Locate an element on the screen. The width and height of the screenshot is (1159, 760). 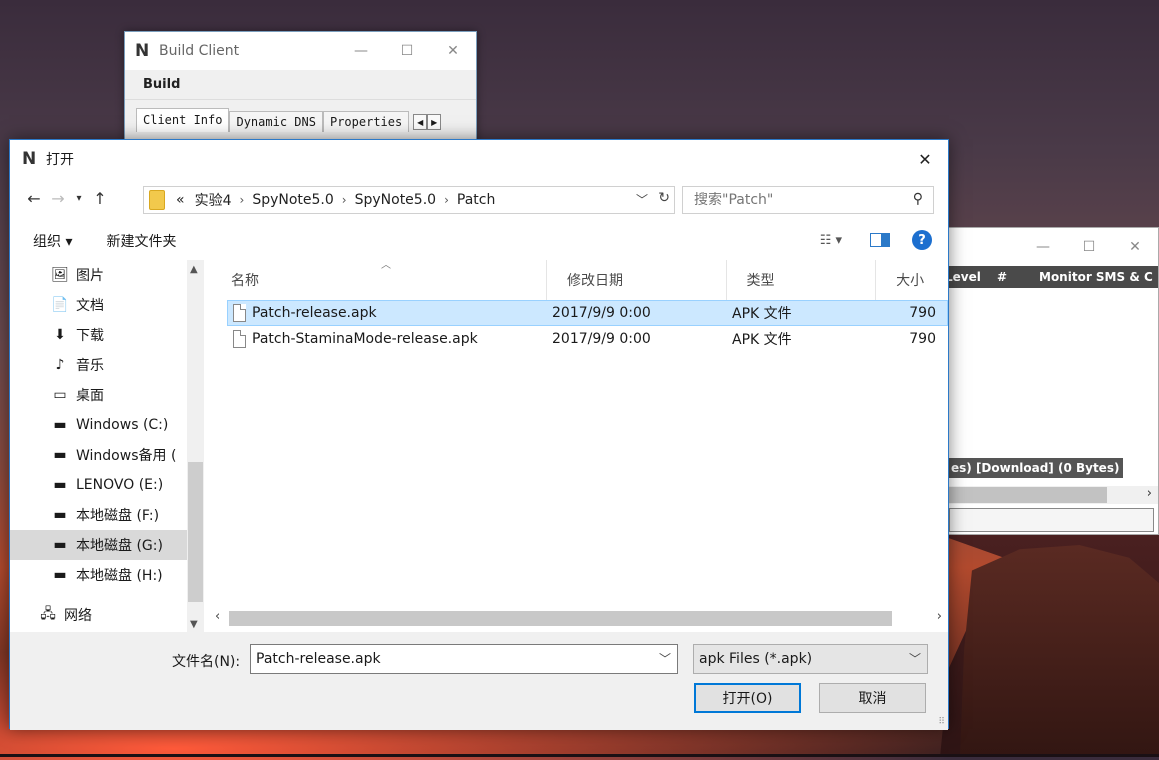
grid-col-number: # is located at coordinates (1014, 277).